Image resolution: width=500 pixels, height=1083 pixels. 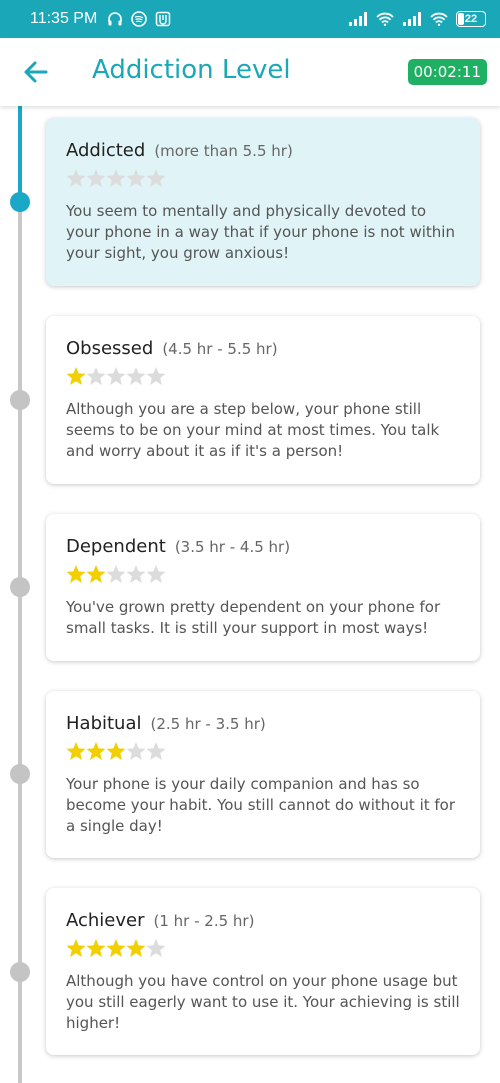 What do you see at coordinates (115, 19) in the screenshot?
I see `headphones-icon` at bounding box center [115, 19].